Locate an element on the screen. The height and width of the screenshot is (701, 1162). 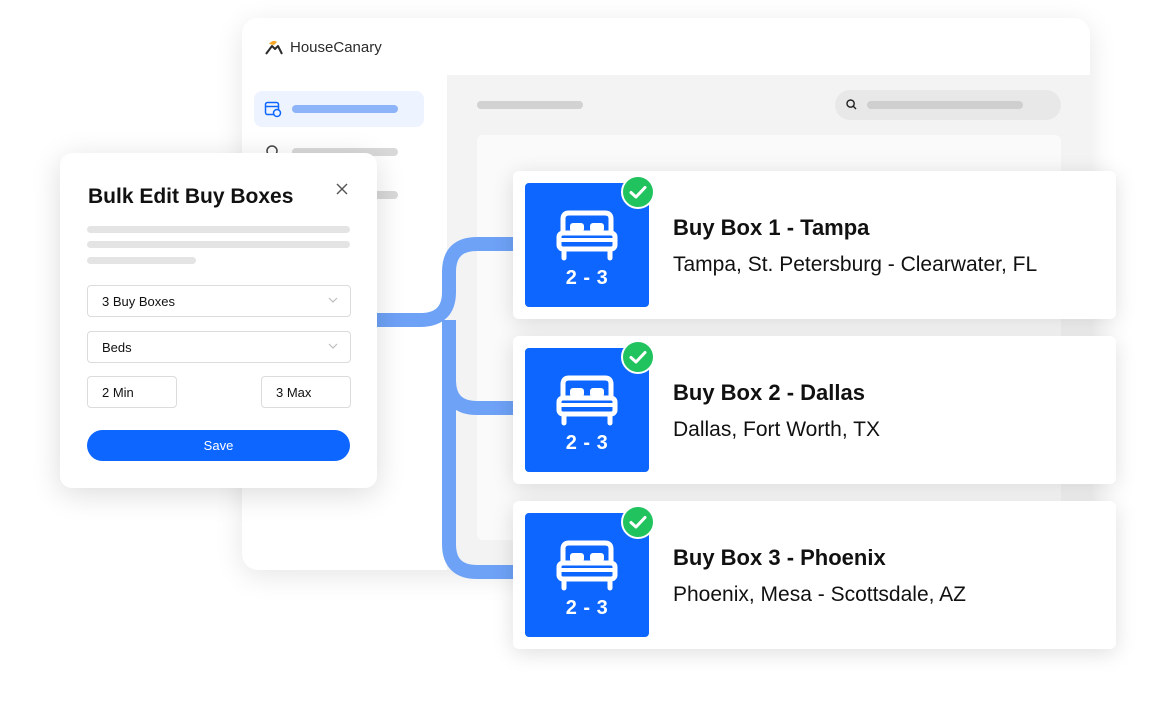
save-button-label: Save is located at coordinates (218, 445).